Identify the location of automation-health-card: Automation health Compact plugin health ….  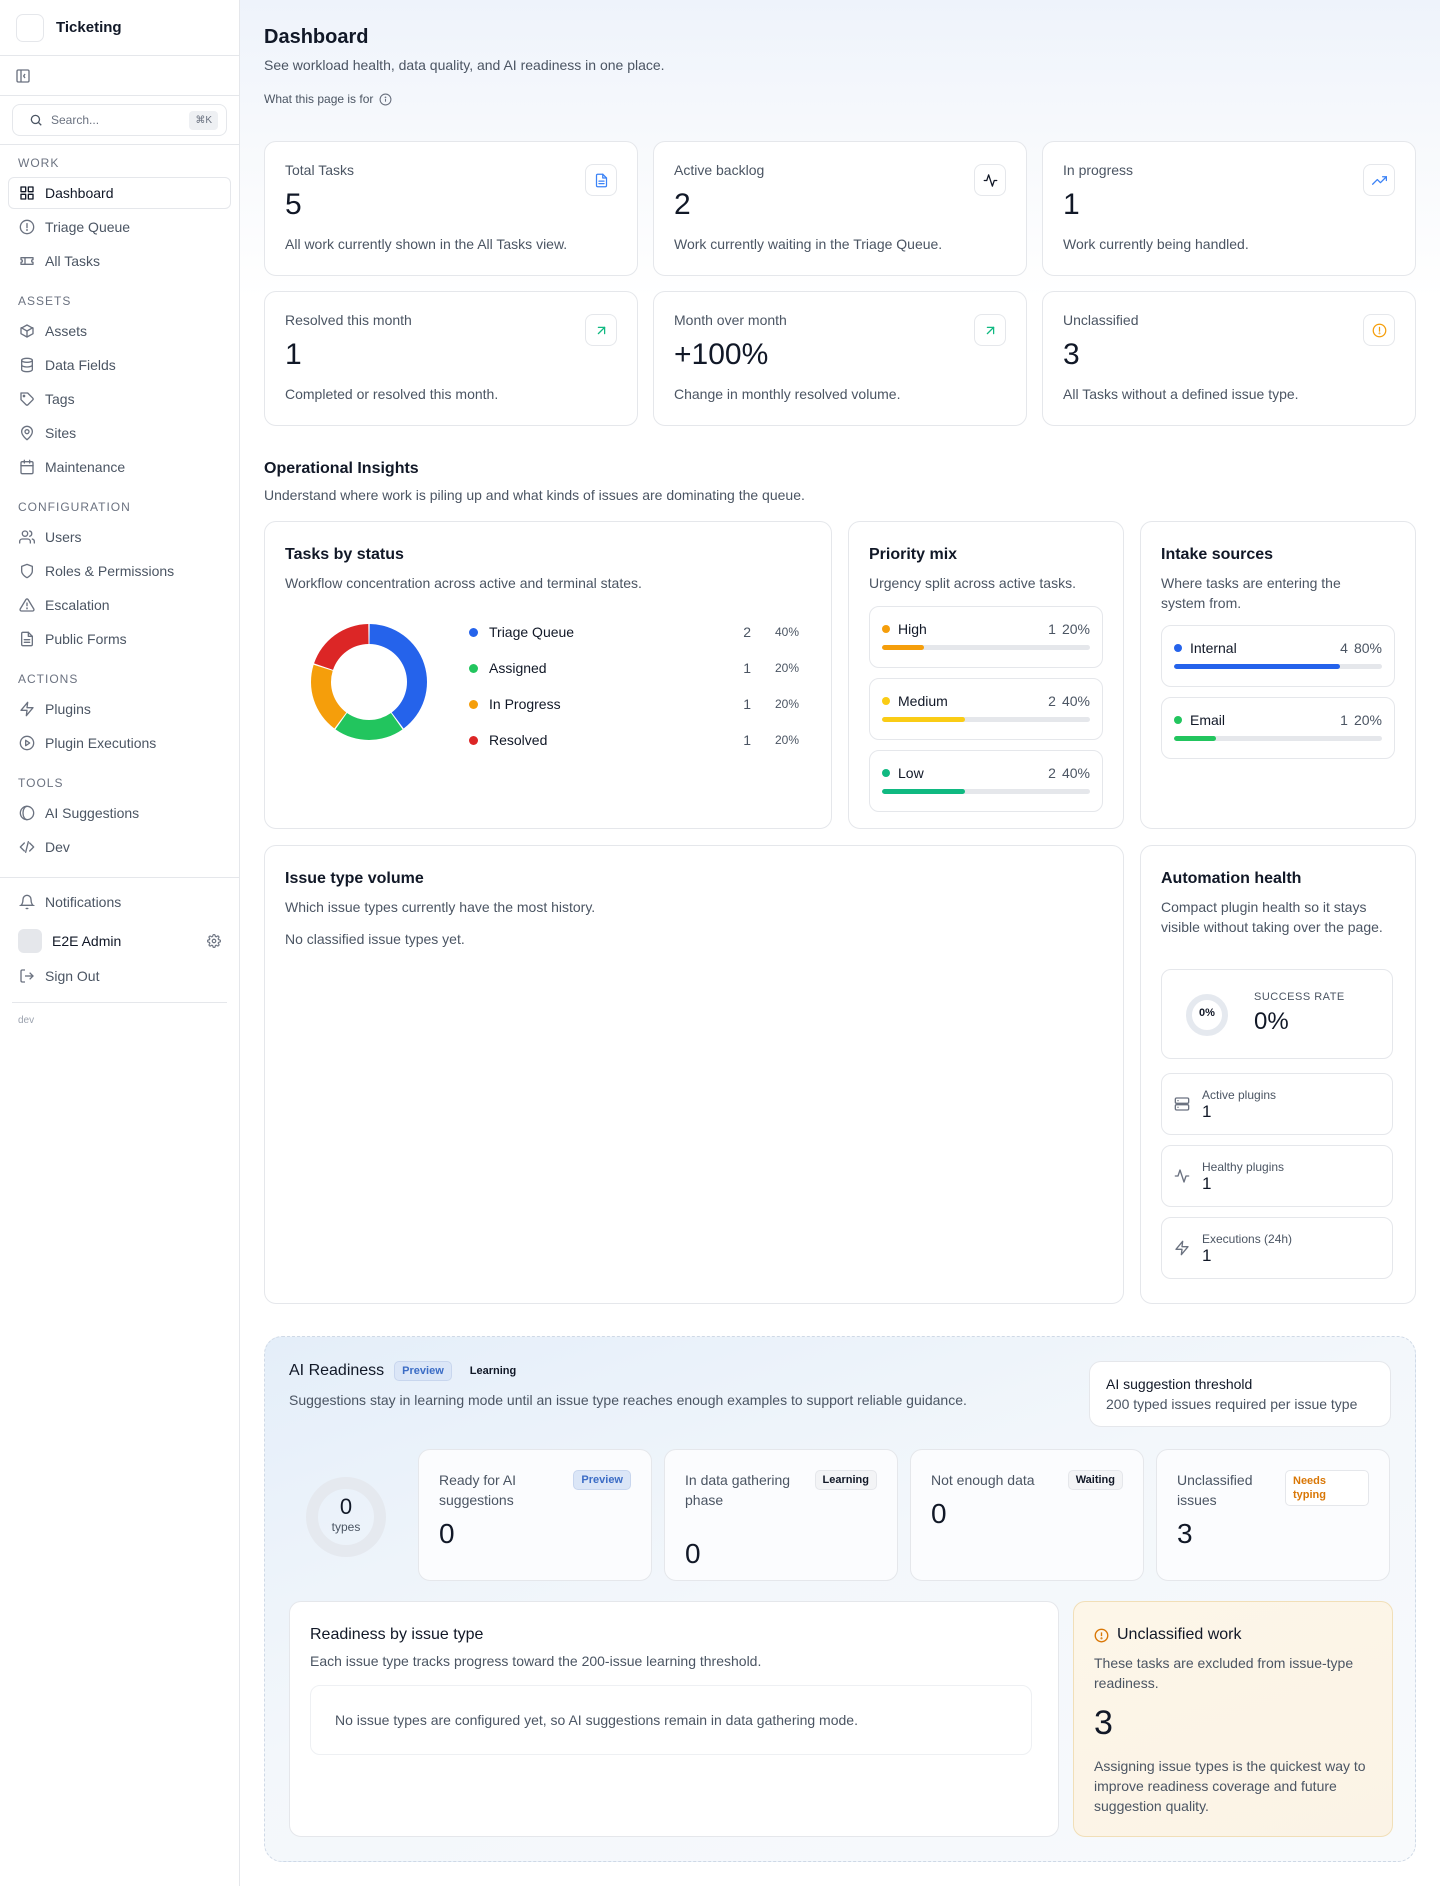
(1278, 1074).